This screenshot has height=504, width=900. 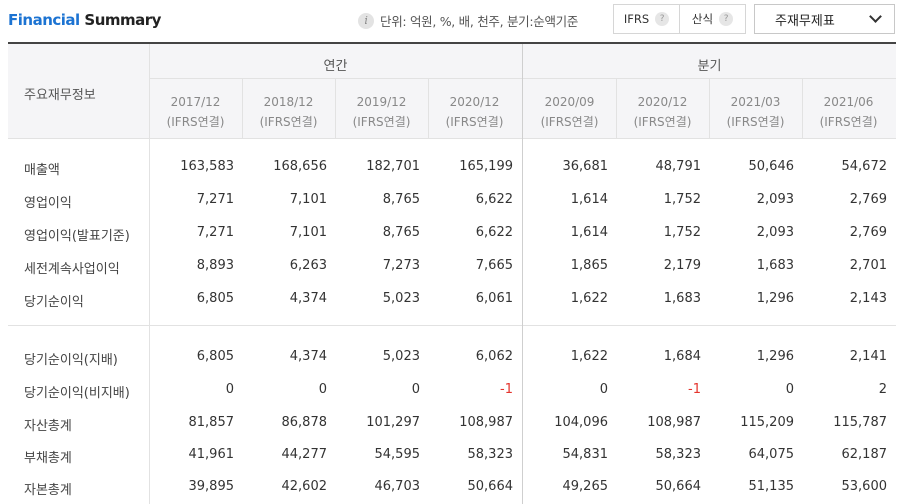 I want to click on period-header: 2019/12 (IFRS연결), so click(x=381, y=112).